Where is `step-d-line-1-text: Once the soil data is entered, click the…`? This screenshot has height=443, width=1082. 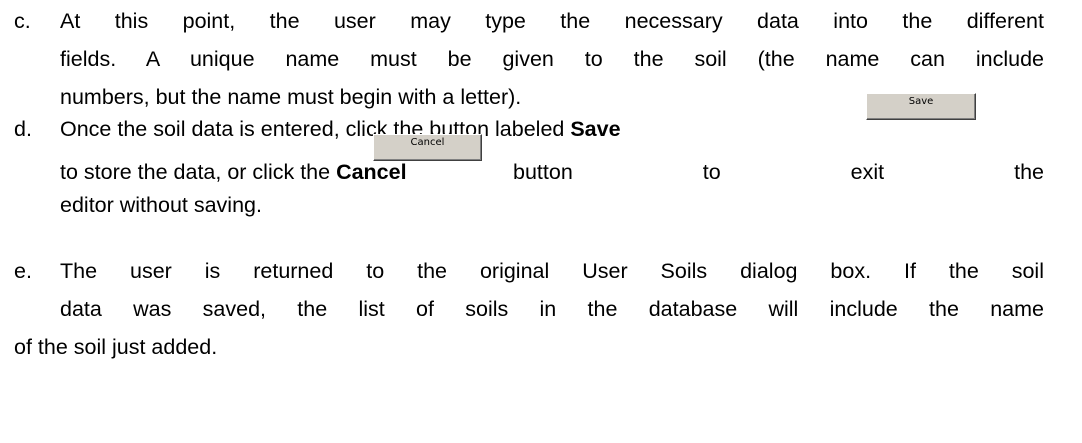
step-d-line-1-text: Once the soil data is entered, click the… is located at coordinates (315, 129).